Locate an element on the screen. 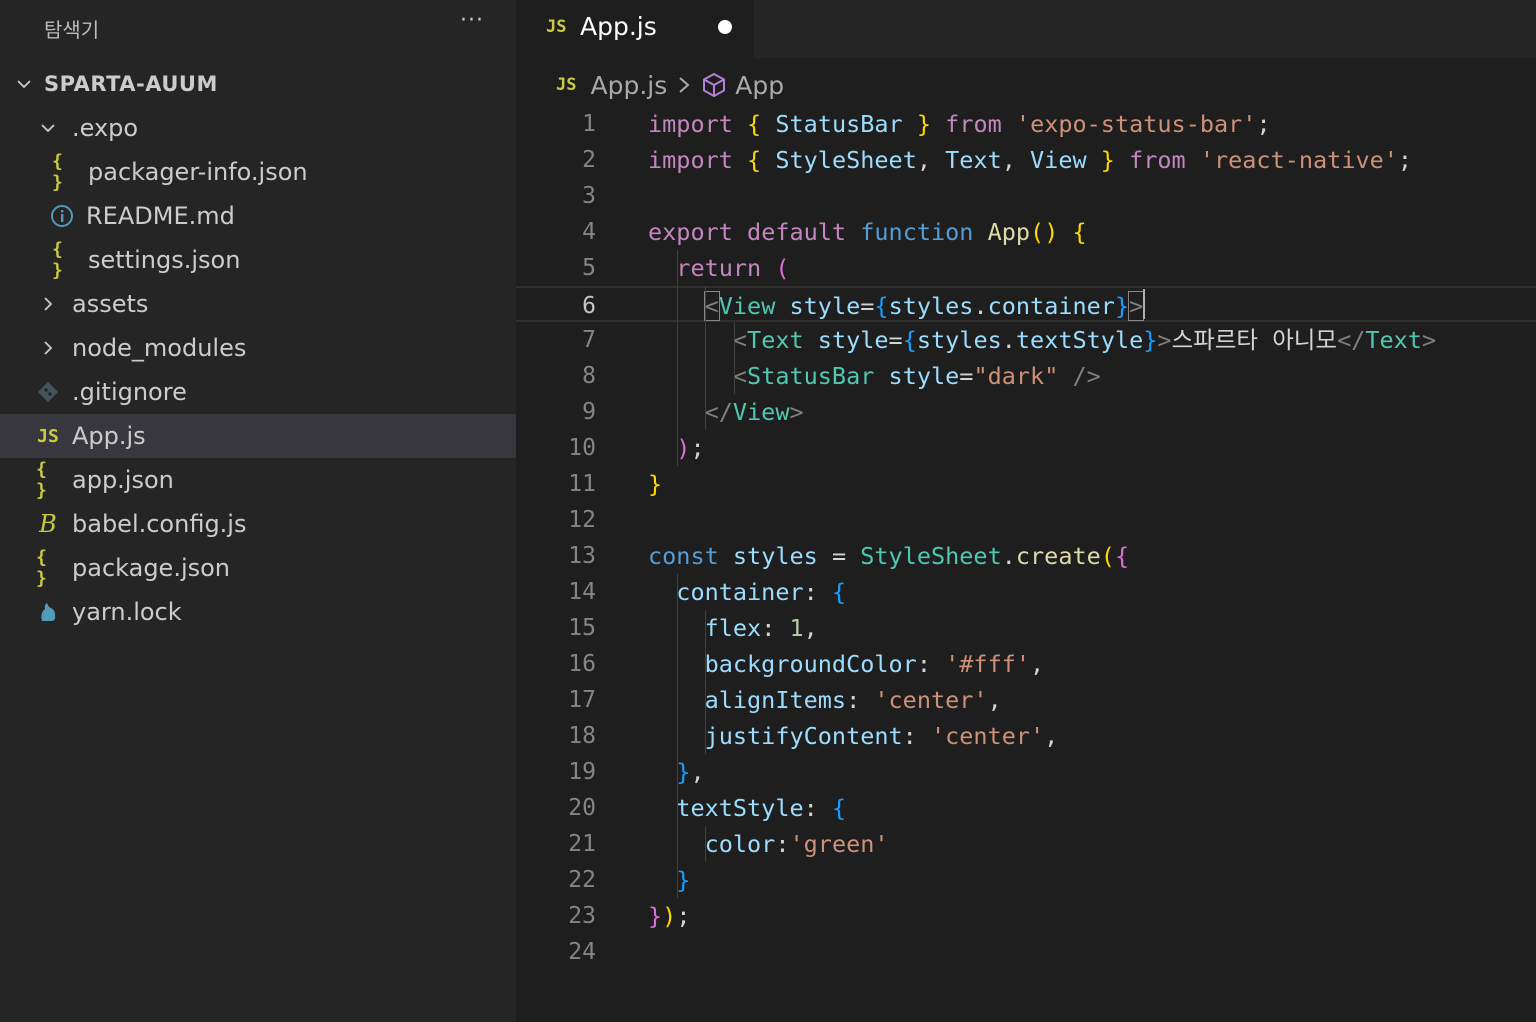  unsaved-dot-icon is located at coordinates (725, 27).